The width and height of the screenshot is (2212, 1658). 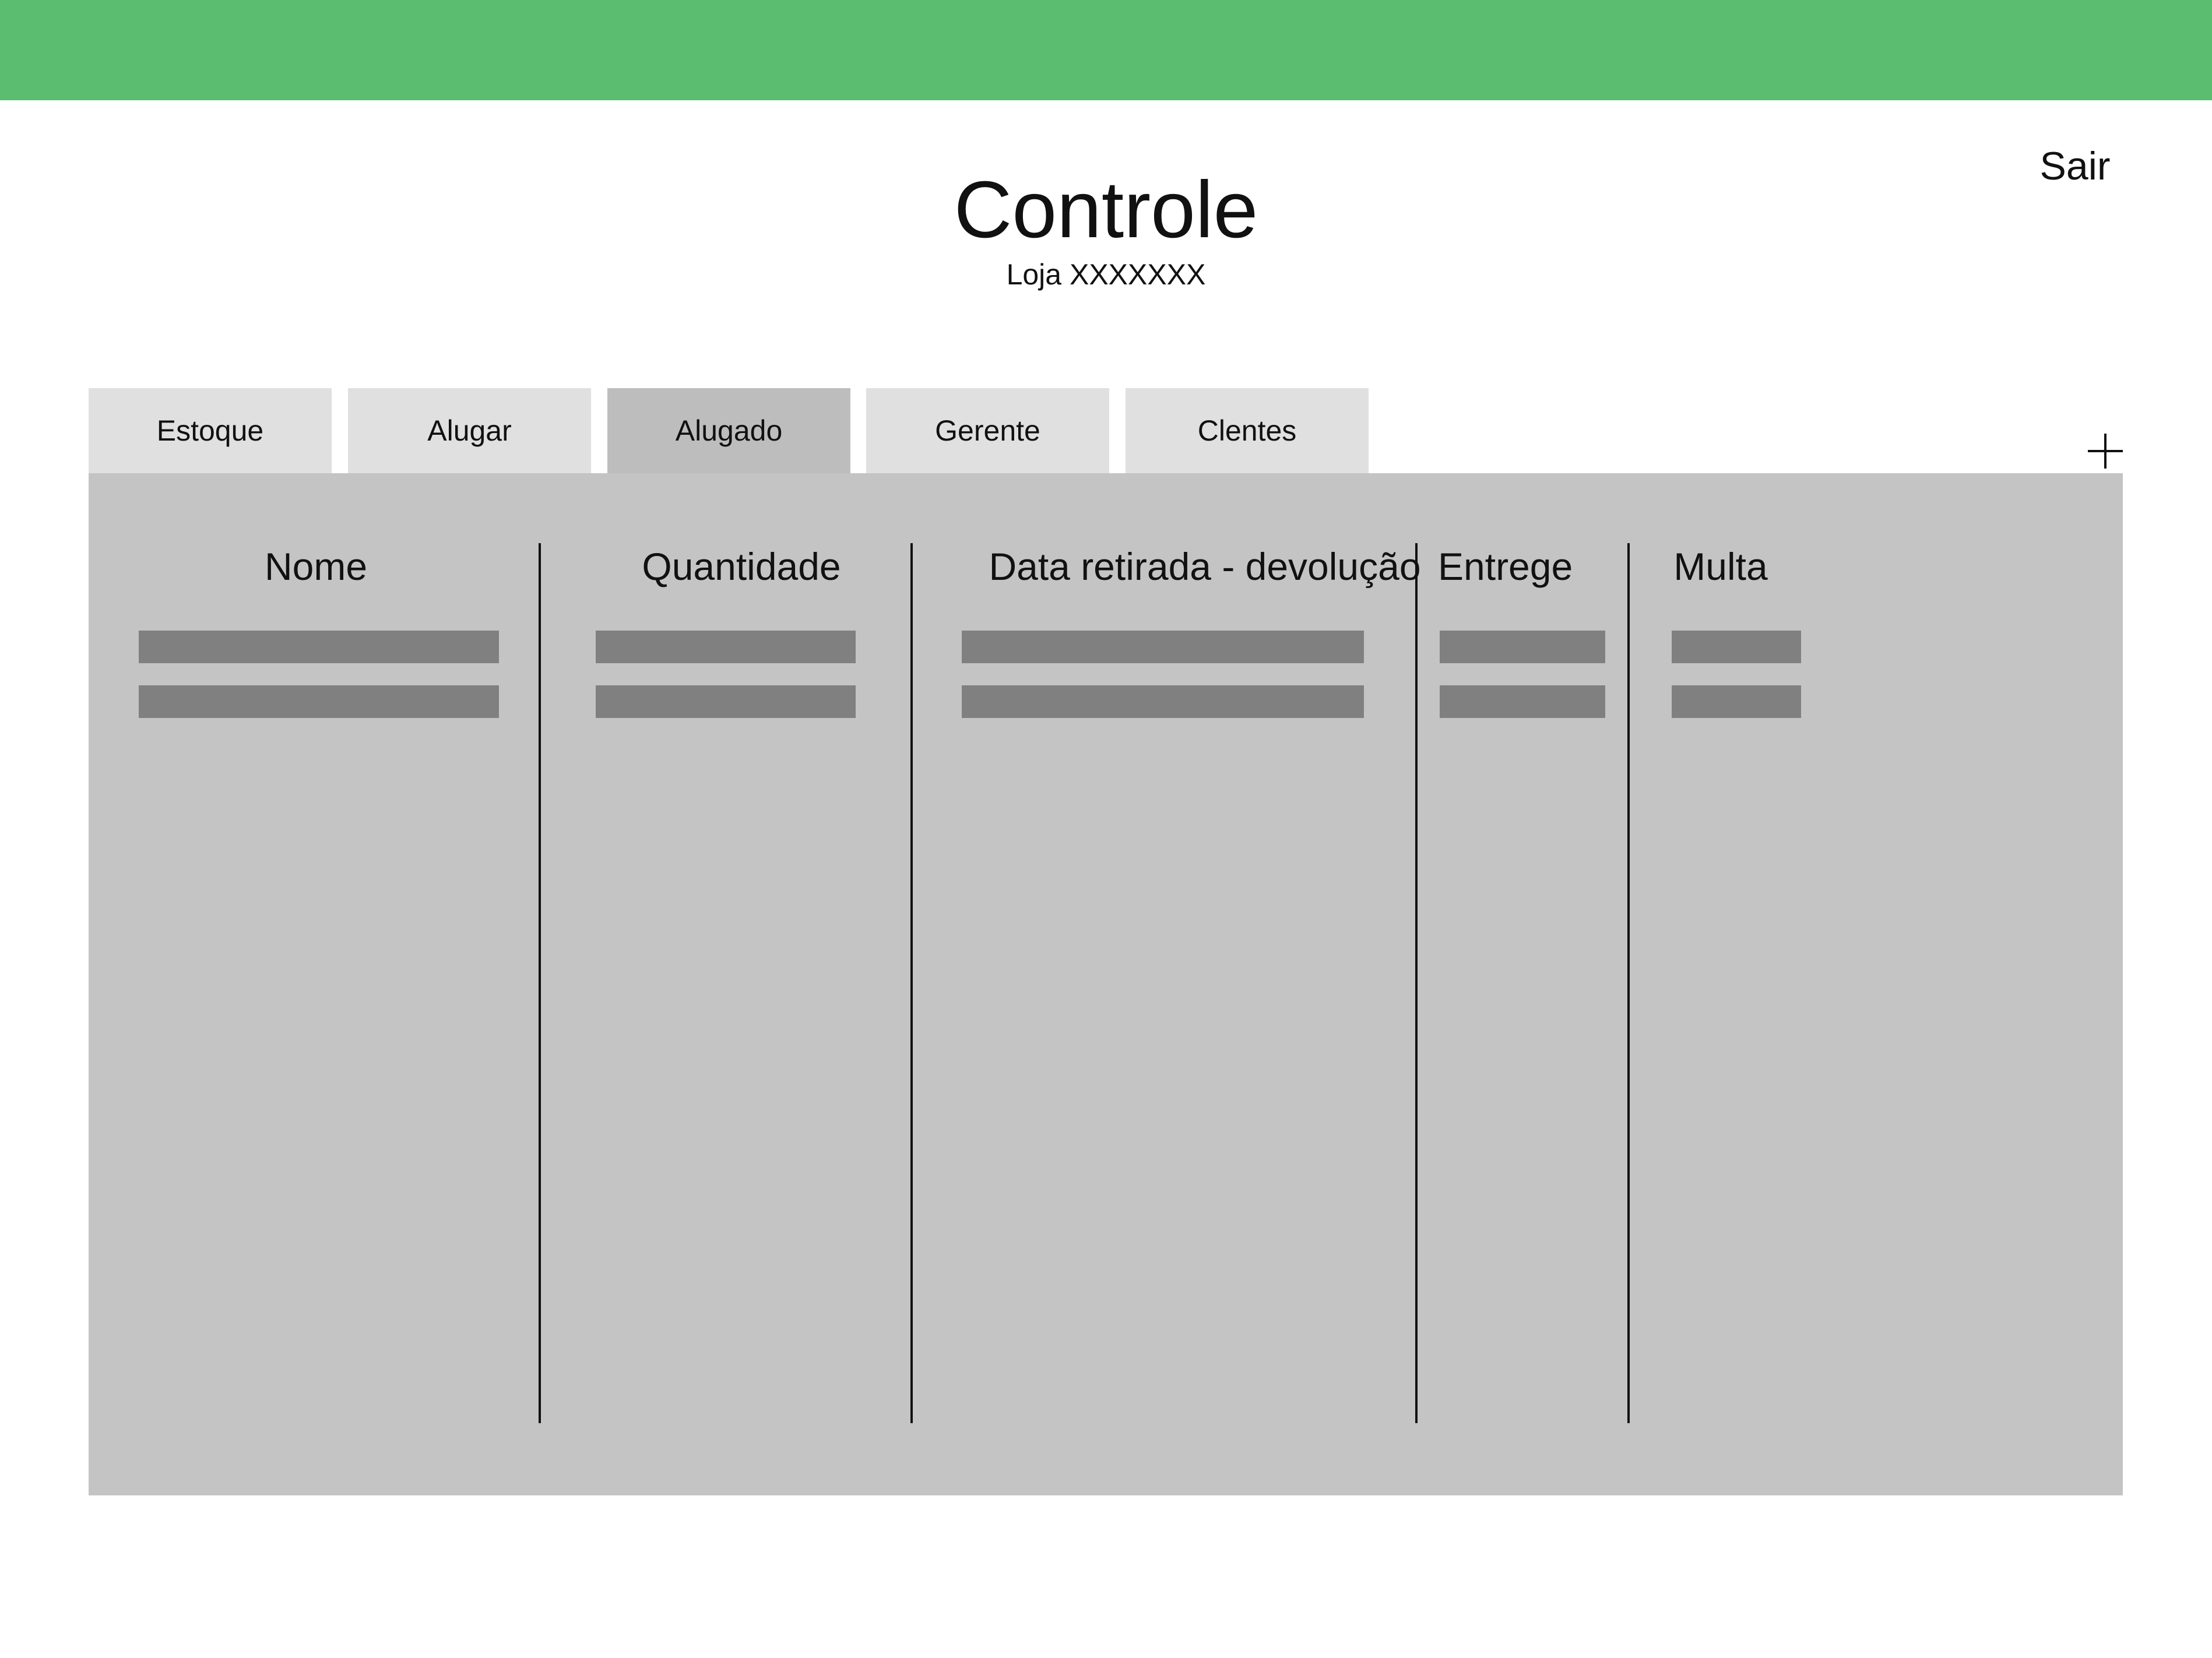 I want to click on table-row-2-entrege-placeholder, so click(x=1522, y=702).